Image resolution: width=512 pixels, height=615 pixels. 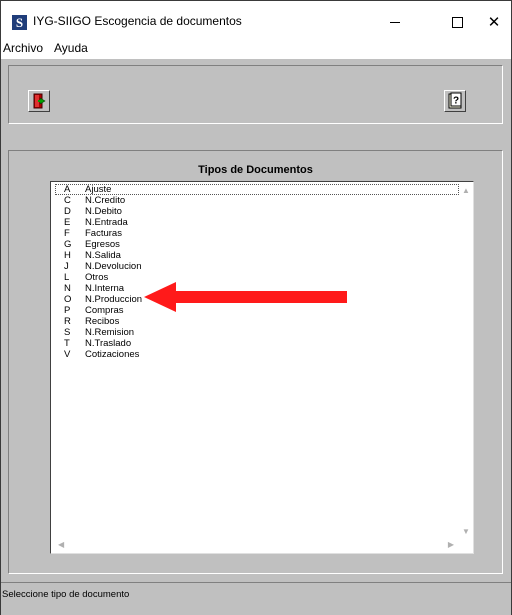 What do you see at coordinates (103, 211) in the screenshot?
I see `document-name: N.Debito` at bounding box center [103, 211].